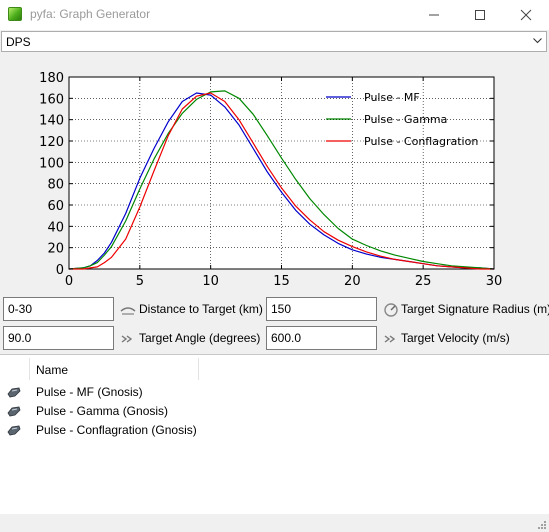 This screenshot has width=549, height=532. I want to click on minimize-icon, so click(434, 15).